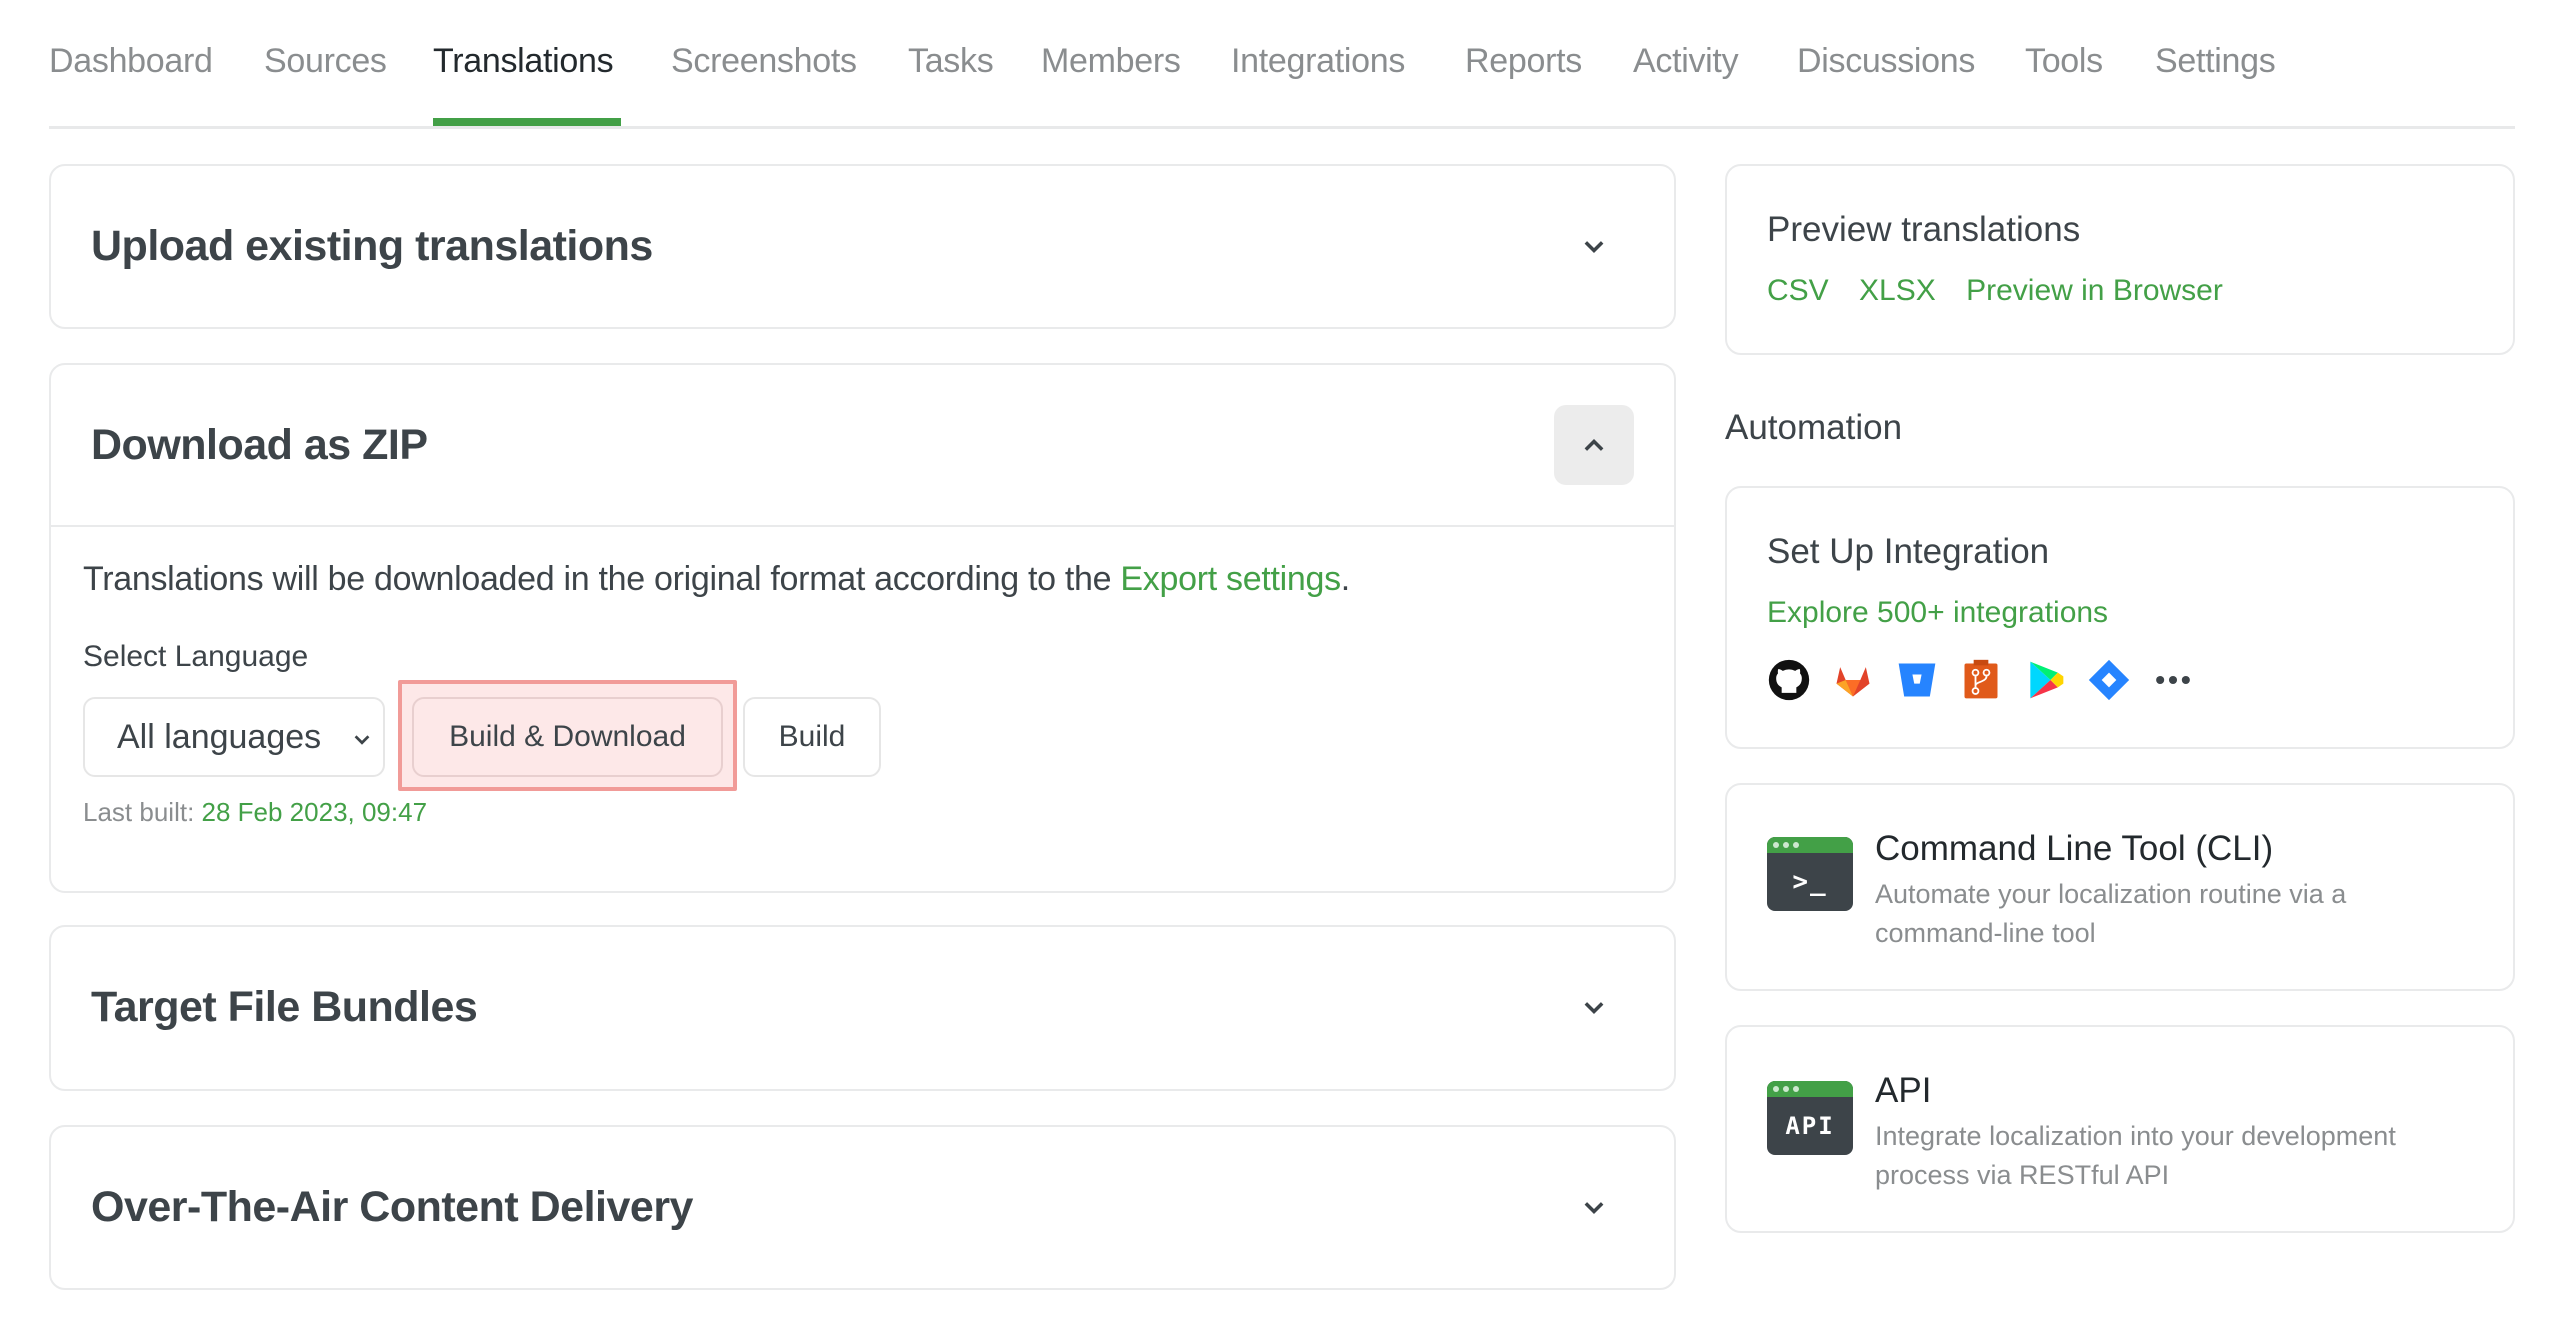 This screenshot has width=2550, height=1337. I want to click on tab-tasks: Tasks, so click(951, 61).